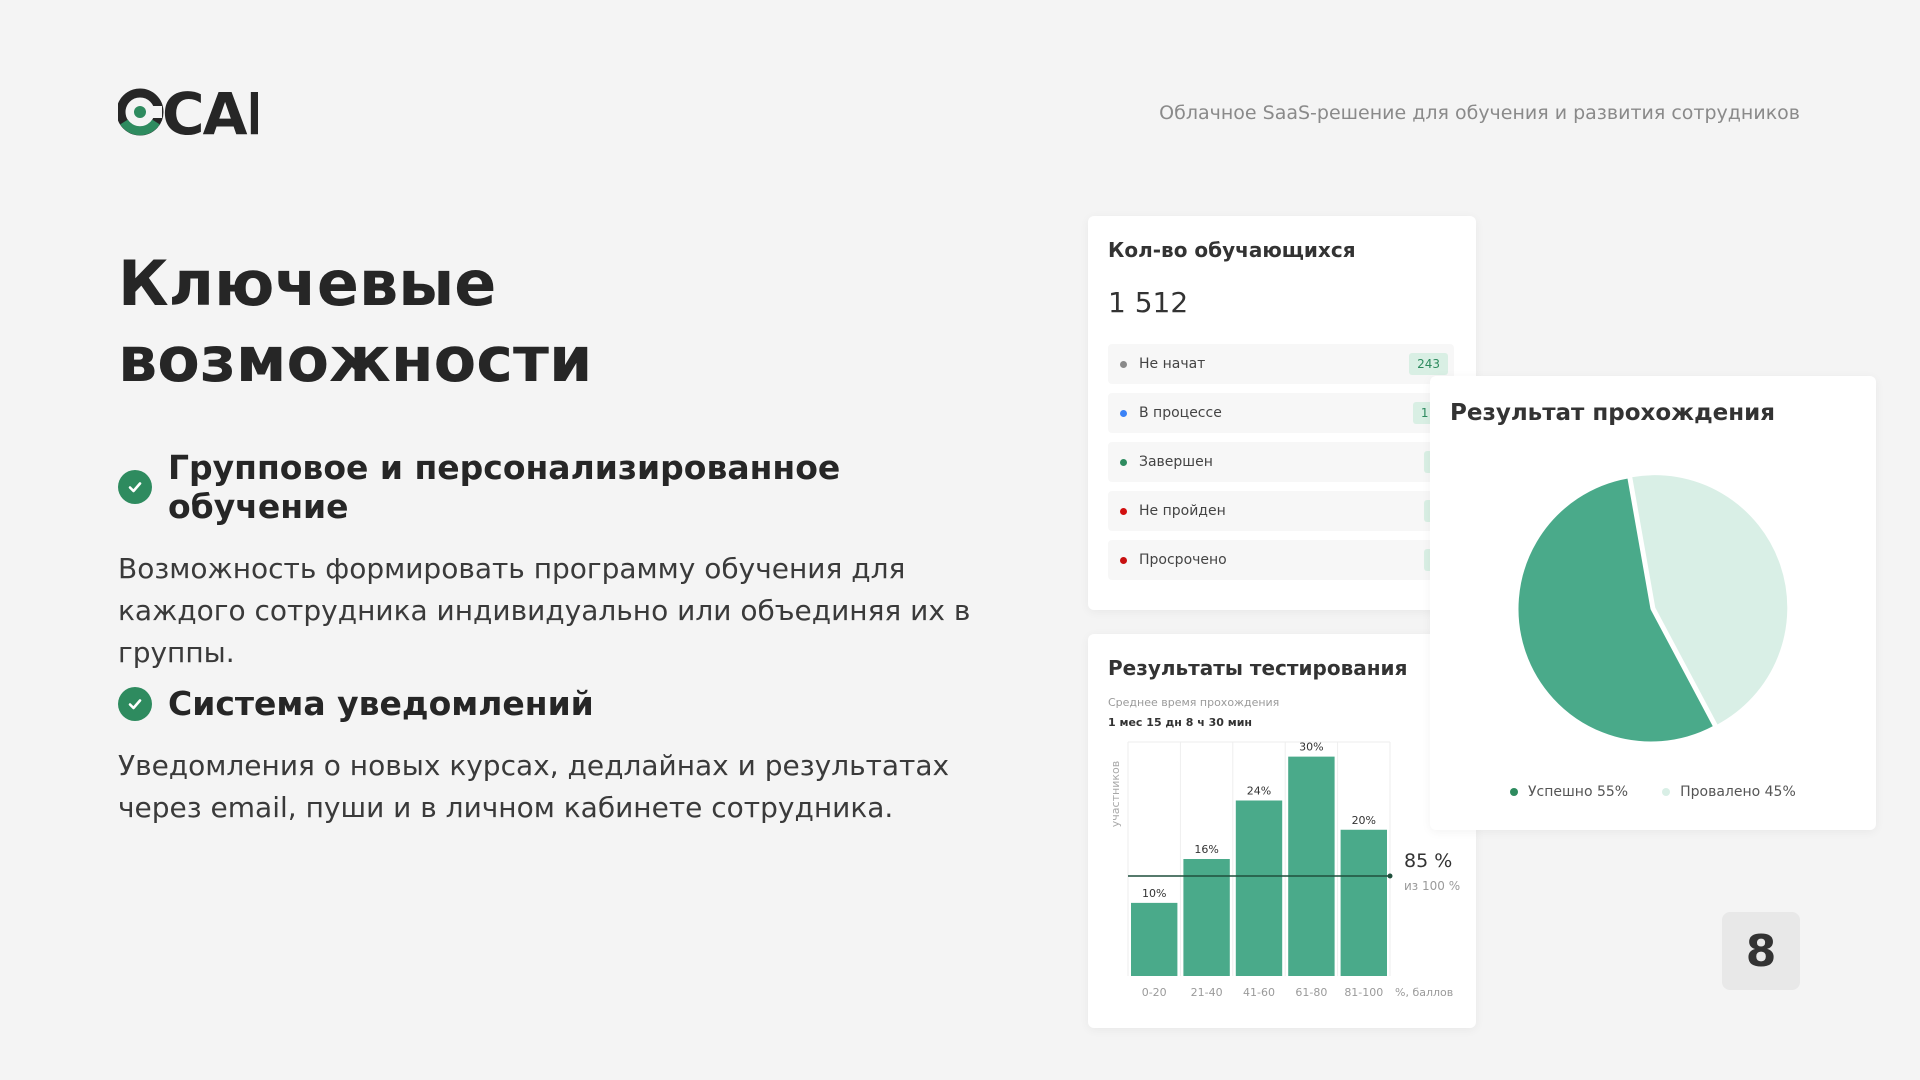  I want to click on reference-line-dot, so click(1390, 876).